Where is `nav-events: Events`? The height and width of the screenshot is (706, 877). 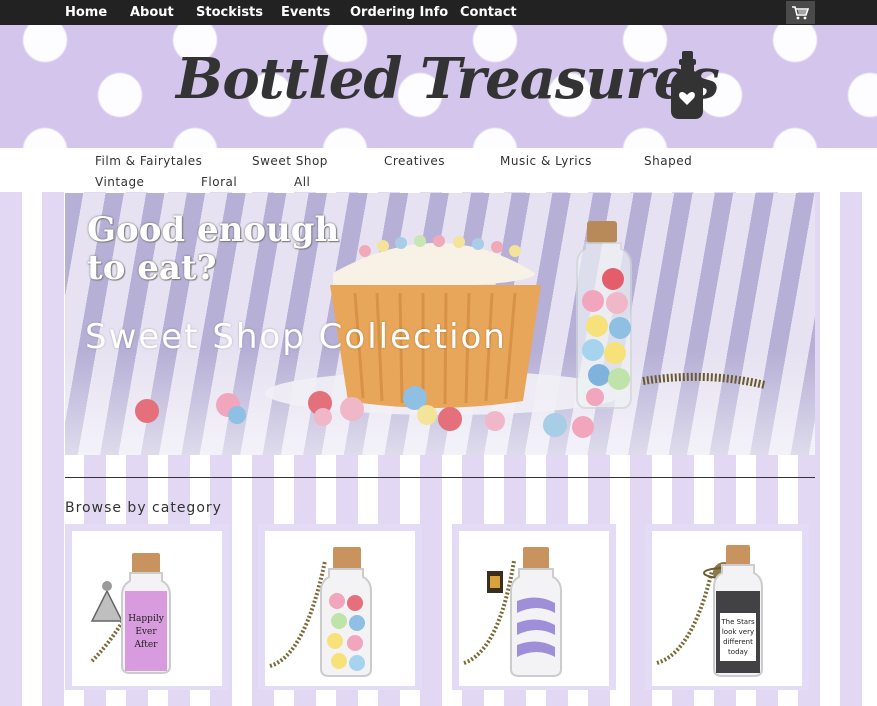
nav-events: Events is located at coordinates (305, 12).